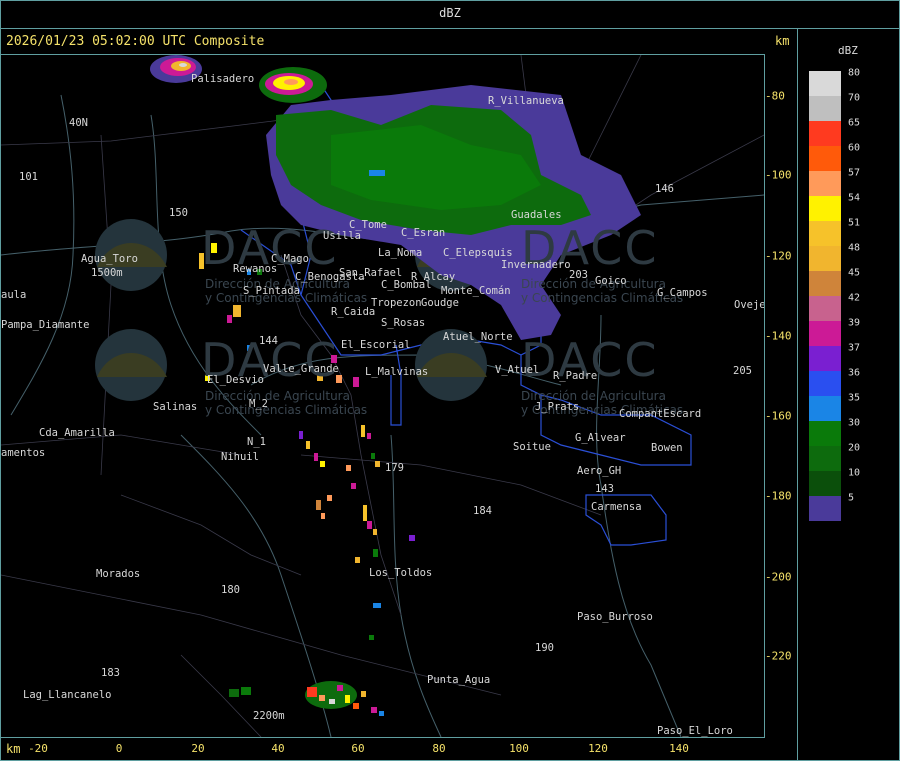 This screenshot has width=900, height=761. What do you see at coordinates (854, 298) in the screenshot?
I see `legend-label: 42` at bounding box center [854, 298].